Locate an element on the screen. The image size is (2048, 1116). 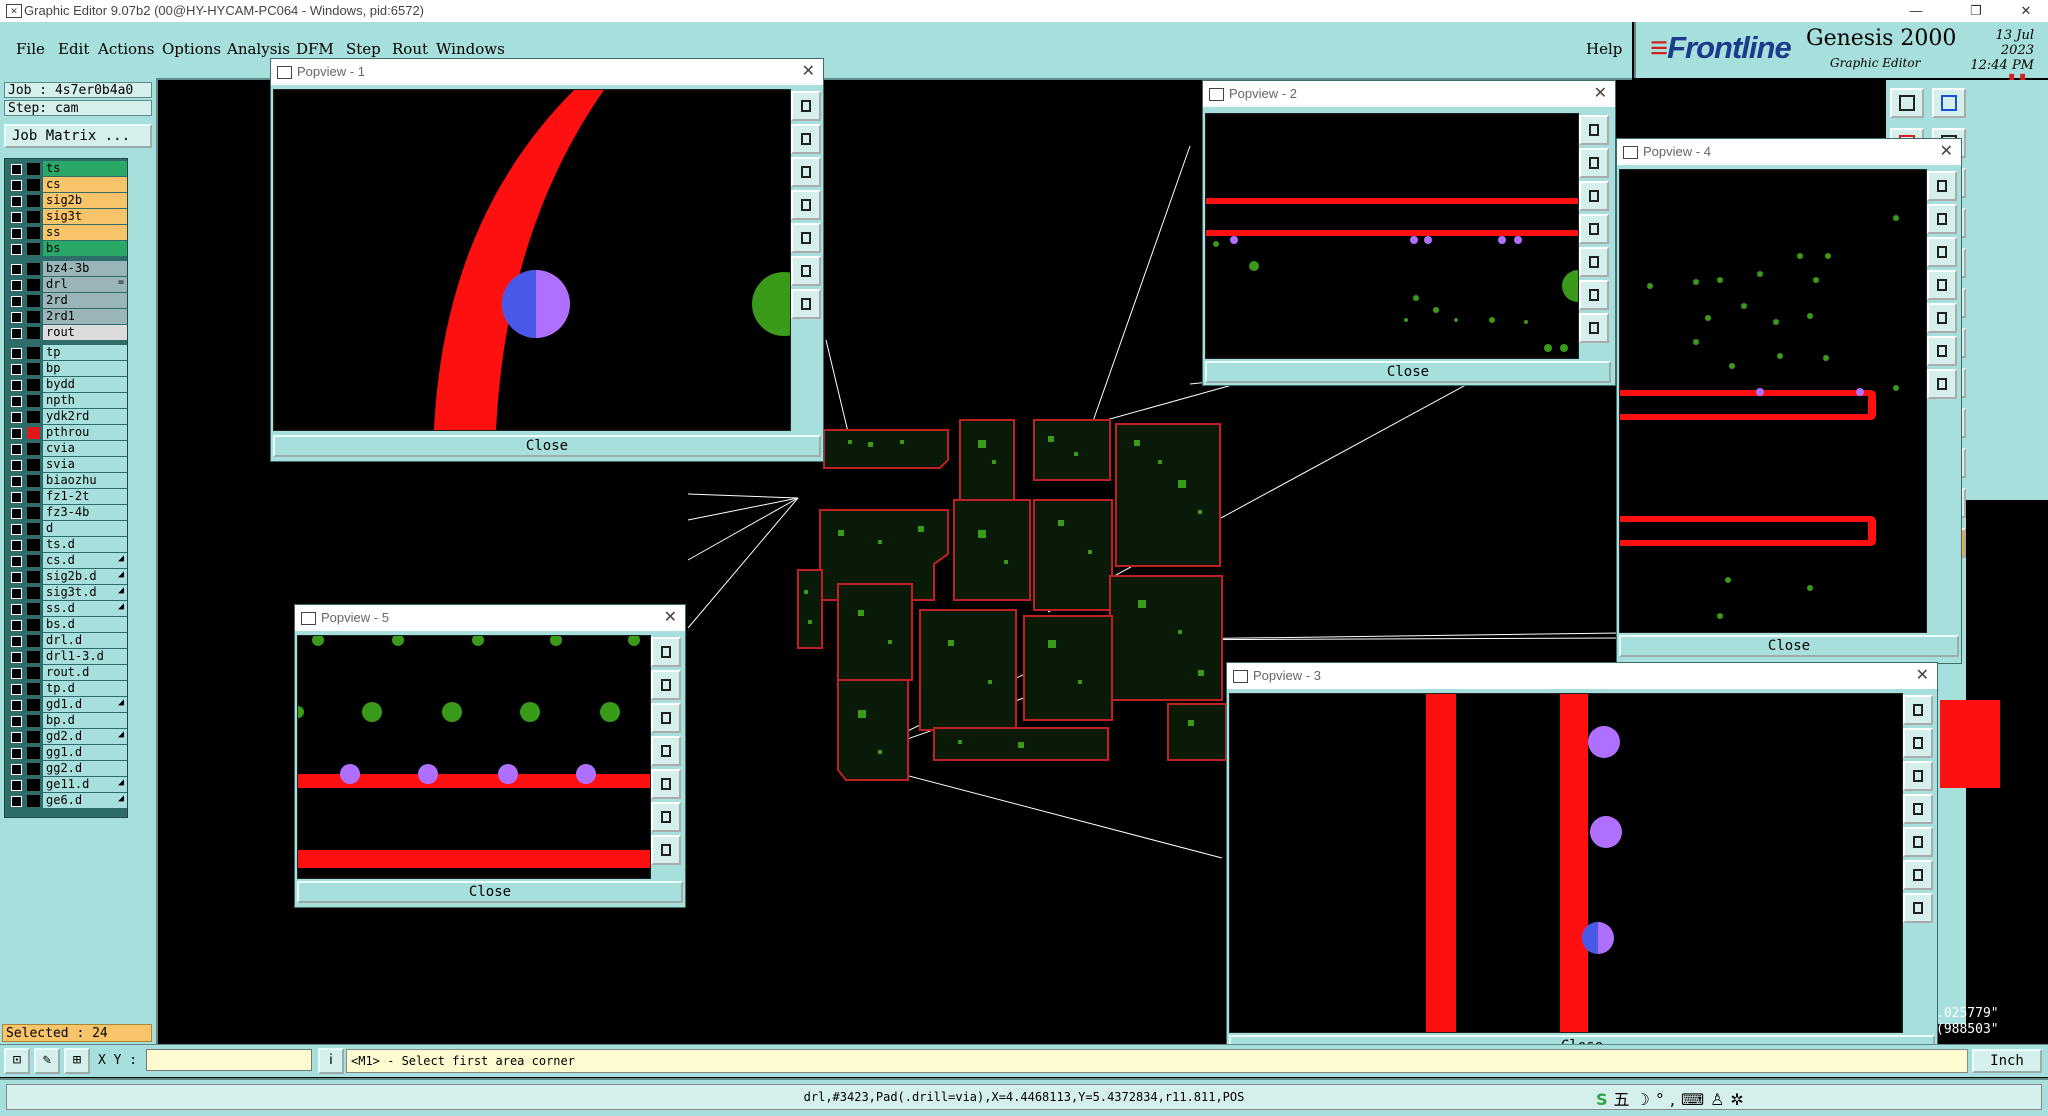
screen-icon: ⊡ is located at coordinates (17, 1061).